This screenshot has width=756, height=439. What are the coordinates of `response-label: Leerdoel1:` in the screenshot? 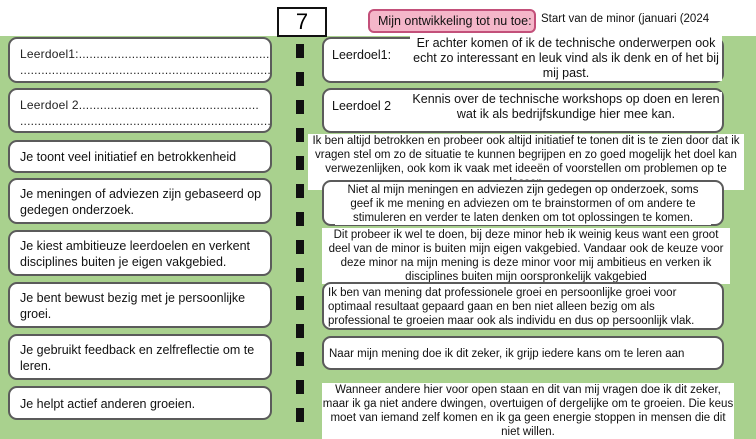 It's located at (362, 55).